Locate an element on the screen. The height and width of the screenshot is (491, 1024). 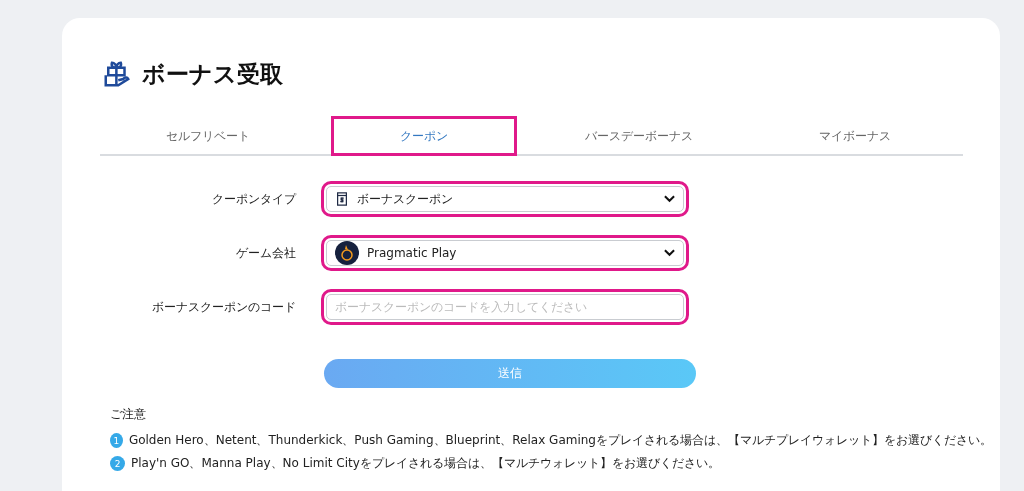
field-label: ボーナスクーポンのコード is located at coordinates (223, 307).